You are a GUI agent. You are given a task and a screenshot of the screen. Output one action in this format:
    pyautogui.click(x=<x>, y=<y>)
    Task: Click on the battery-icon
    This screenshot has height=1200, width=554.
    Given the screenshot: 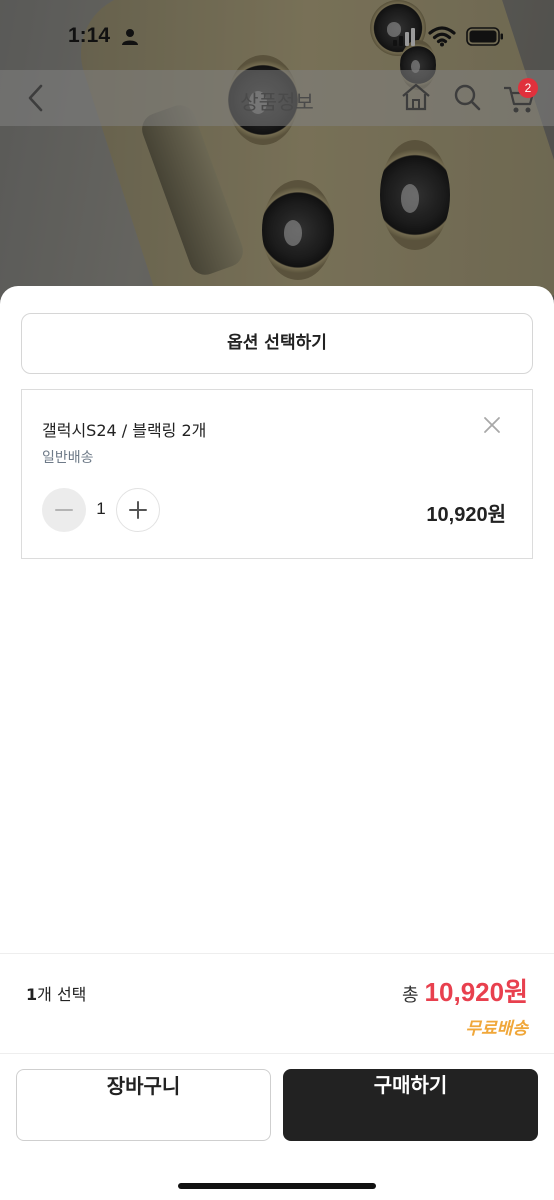 What is the action you would take?
    pyautogui.click(x=484, y=36)
    